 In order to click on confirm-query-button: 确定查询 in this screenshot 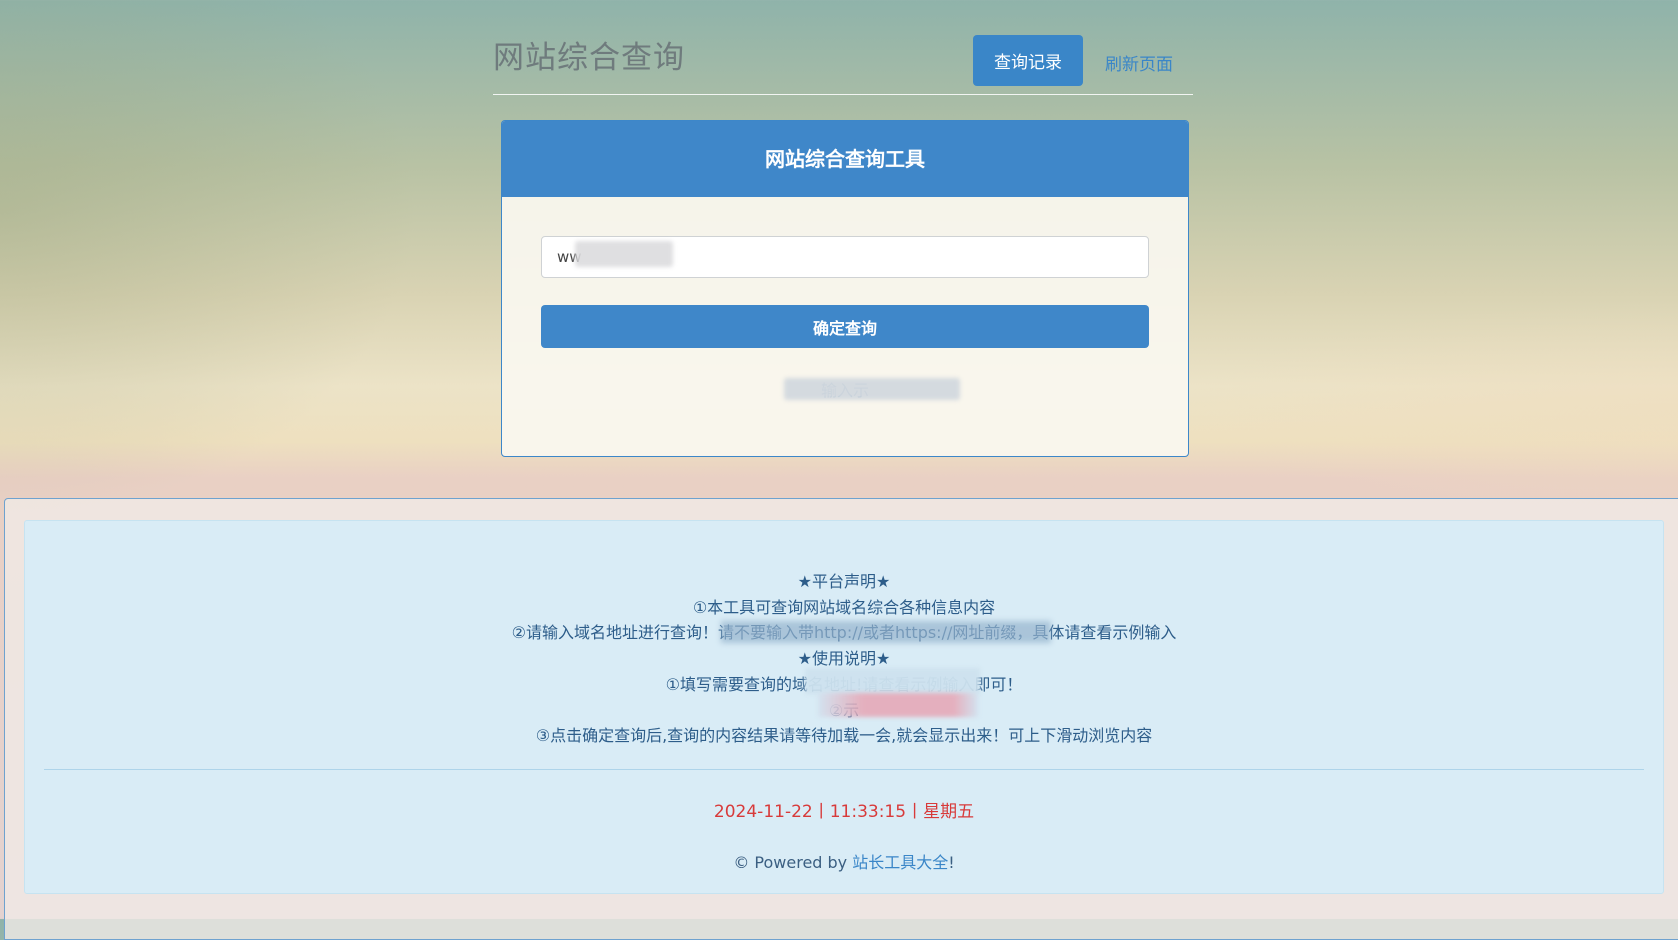, I will do `click(845, 326)`.